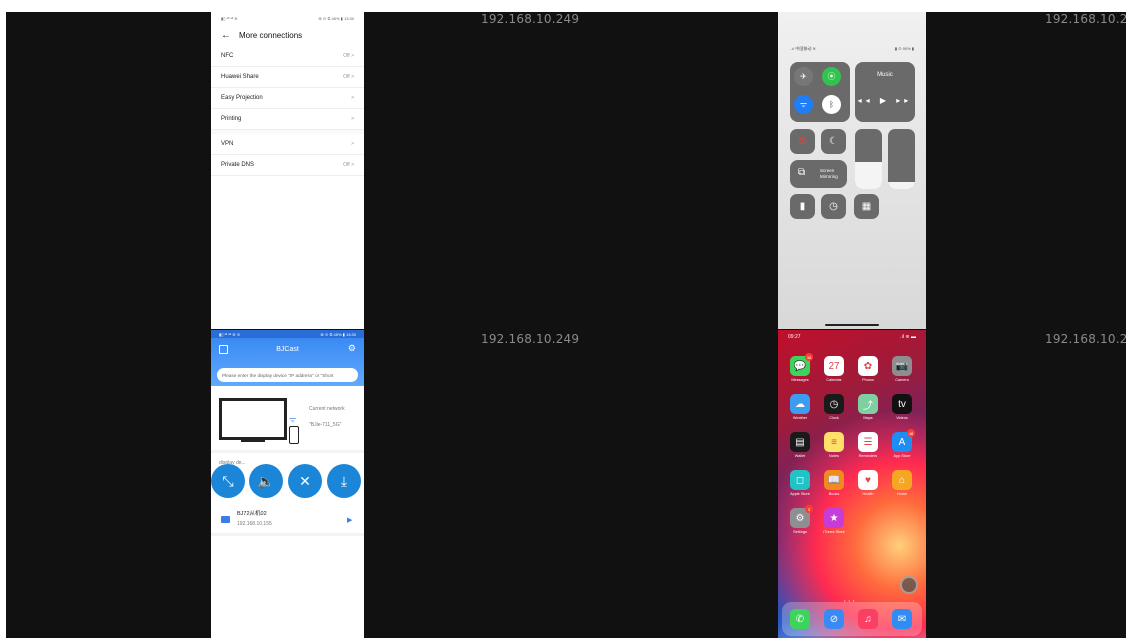 This screenshot has height=638, width=1126. I want to click on airplane-mode-icon: ✈, so click(803, 76).